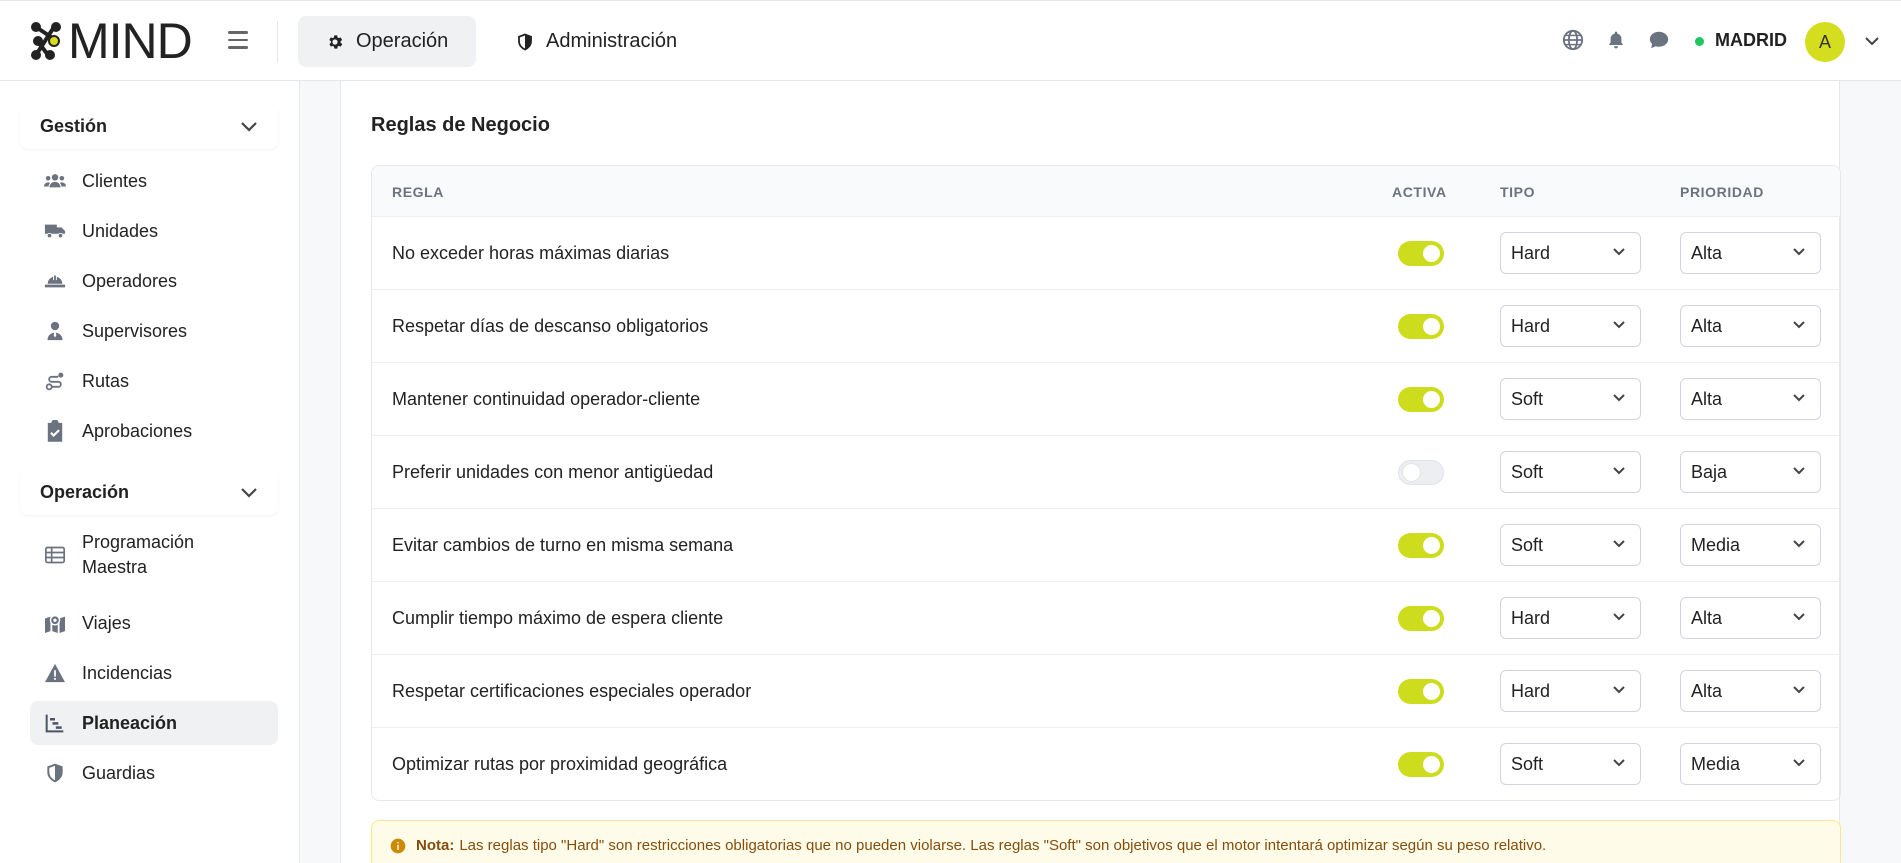  Describe the element at coordinates (154, 381) in the screenshot. I see `sidebar-item-rutas: Rutas` at that location.